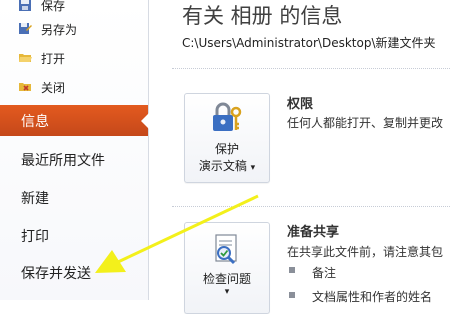 This screenshot has height=314, width=450. I want to click on bullet-item-notes: 备注, so click(324, 273).